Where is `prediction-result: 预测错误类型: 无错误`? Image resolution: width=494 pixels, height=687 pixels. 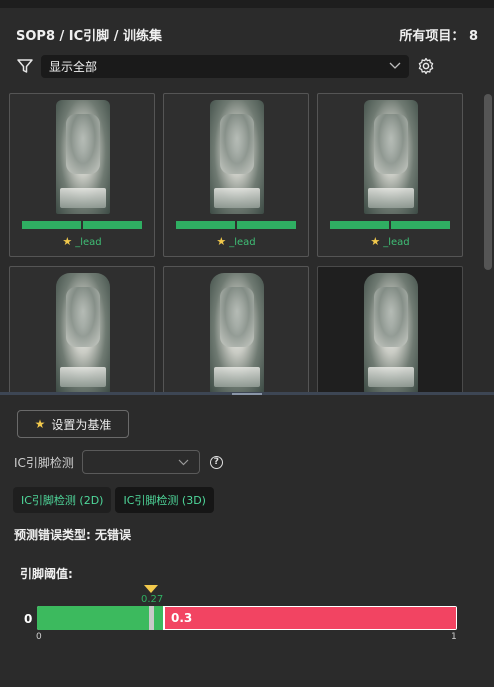
prediction-result: 预测错误类型: 无错误 is located at coordinates (72, 535).